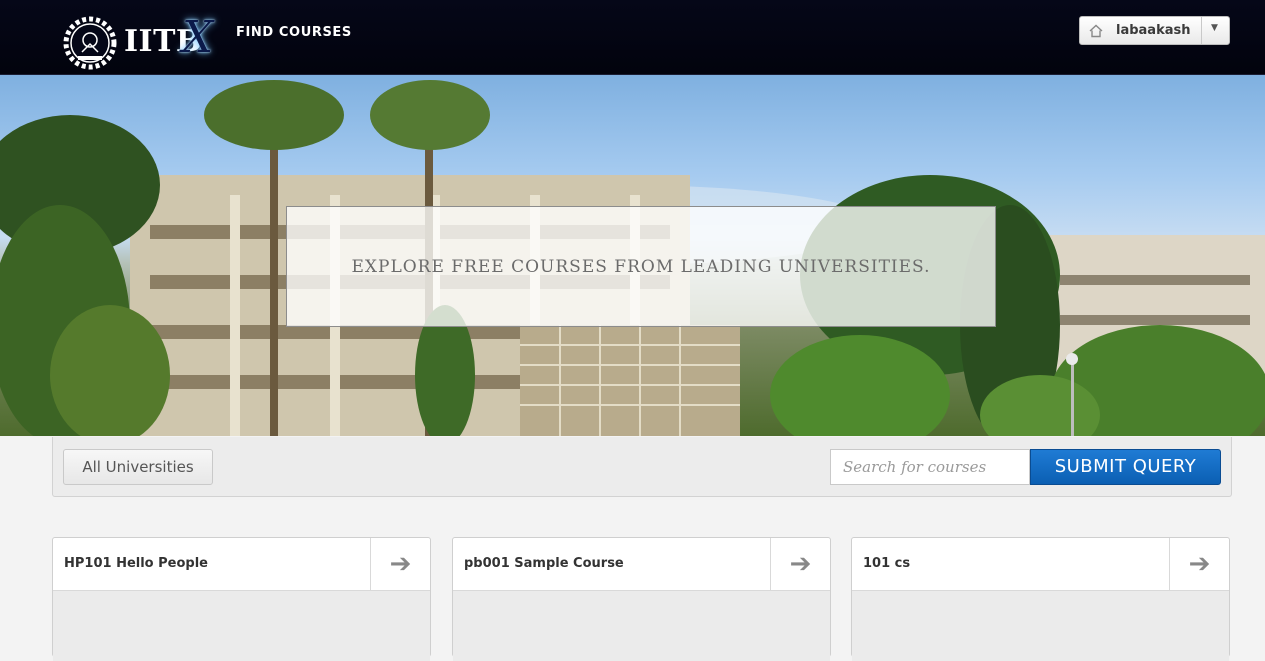 The width and height of the screenshot is (1265, 661). What do you see at coordinates (544, 563) in the screenshot?
I see `course-title: pb001 Sample Course` at bounding box center [544, 563].